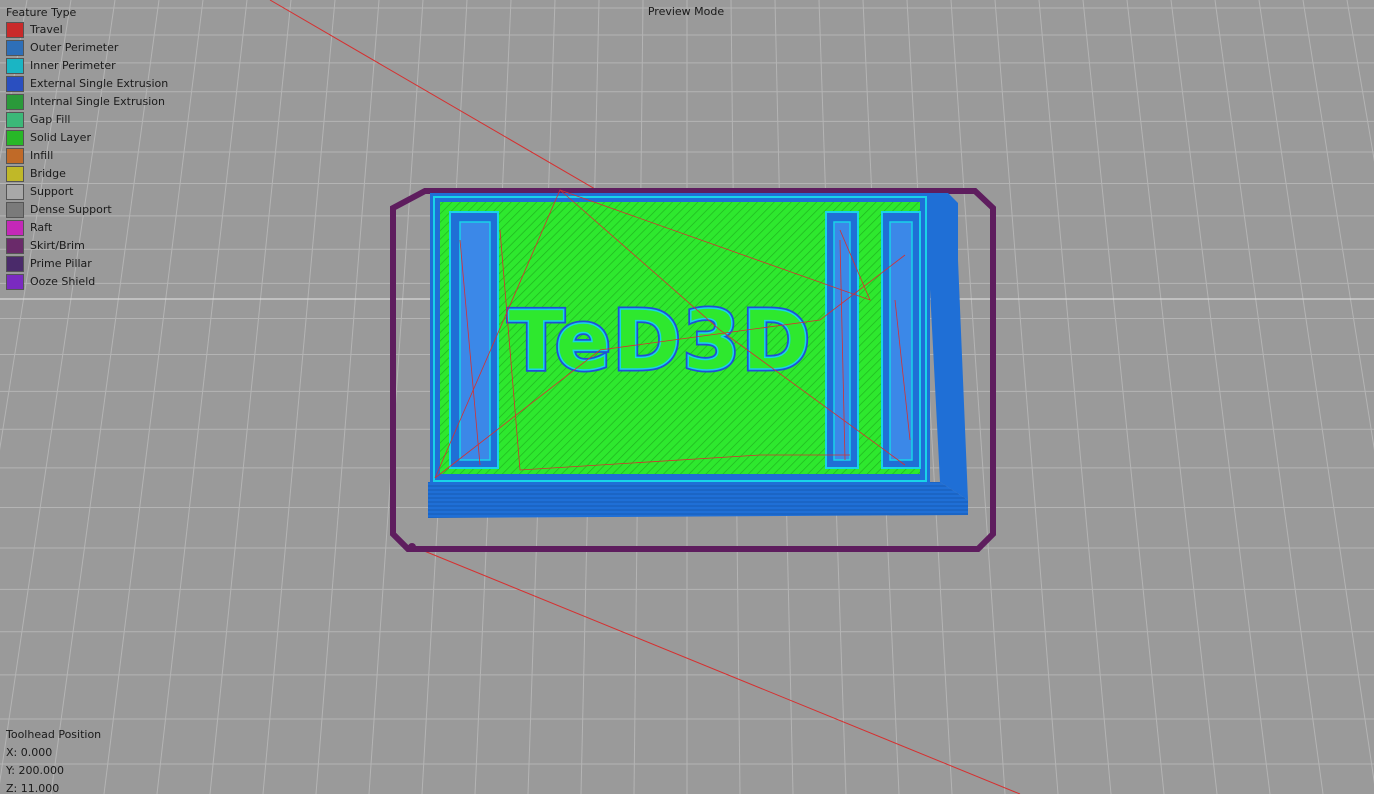 This screenshot has height=794, width=1374. What do you see at coordinates (29, 752) in the screenshot?
I see `toolhead-x: X: 0.000` at bounding box center [29, 752].